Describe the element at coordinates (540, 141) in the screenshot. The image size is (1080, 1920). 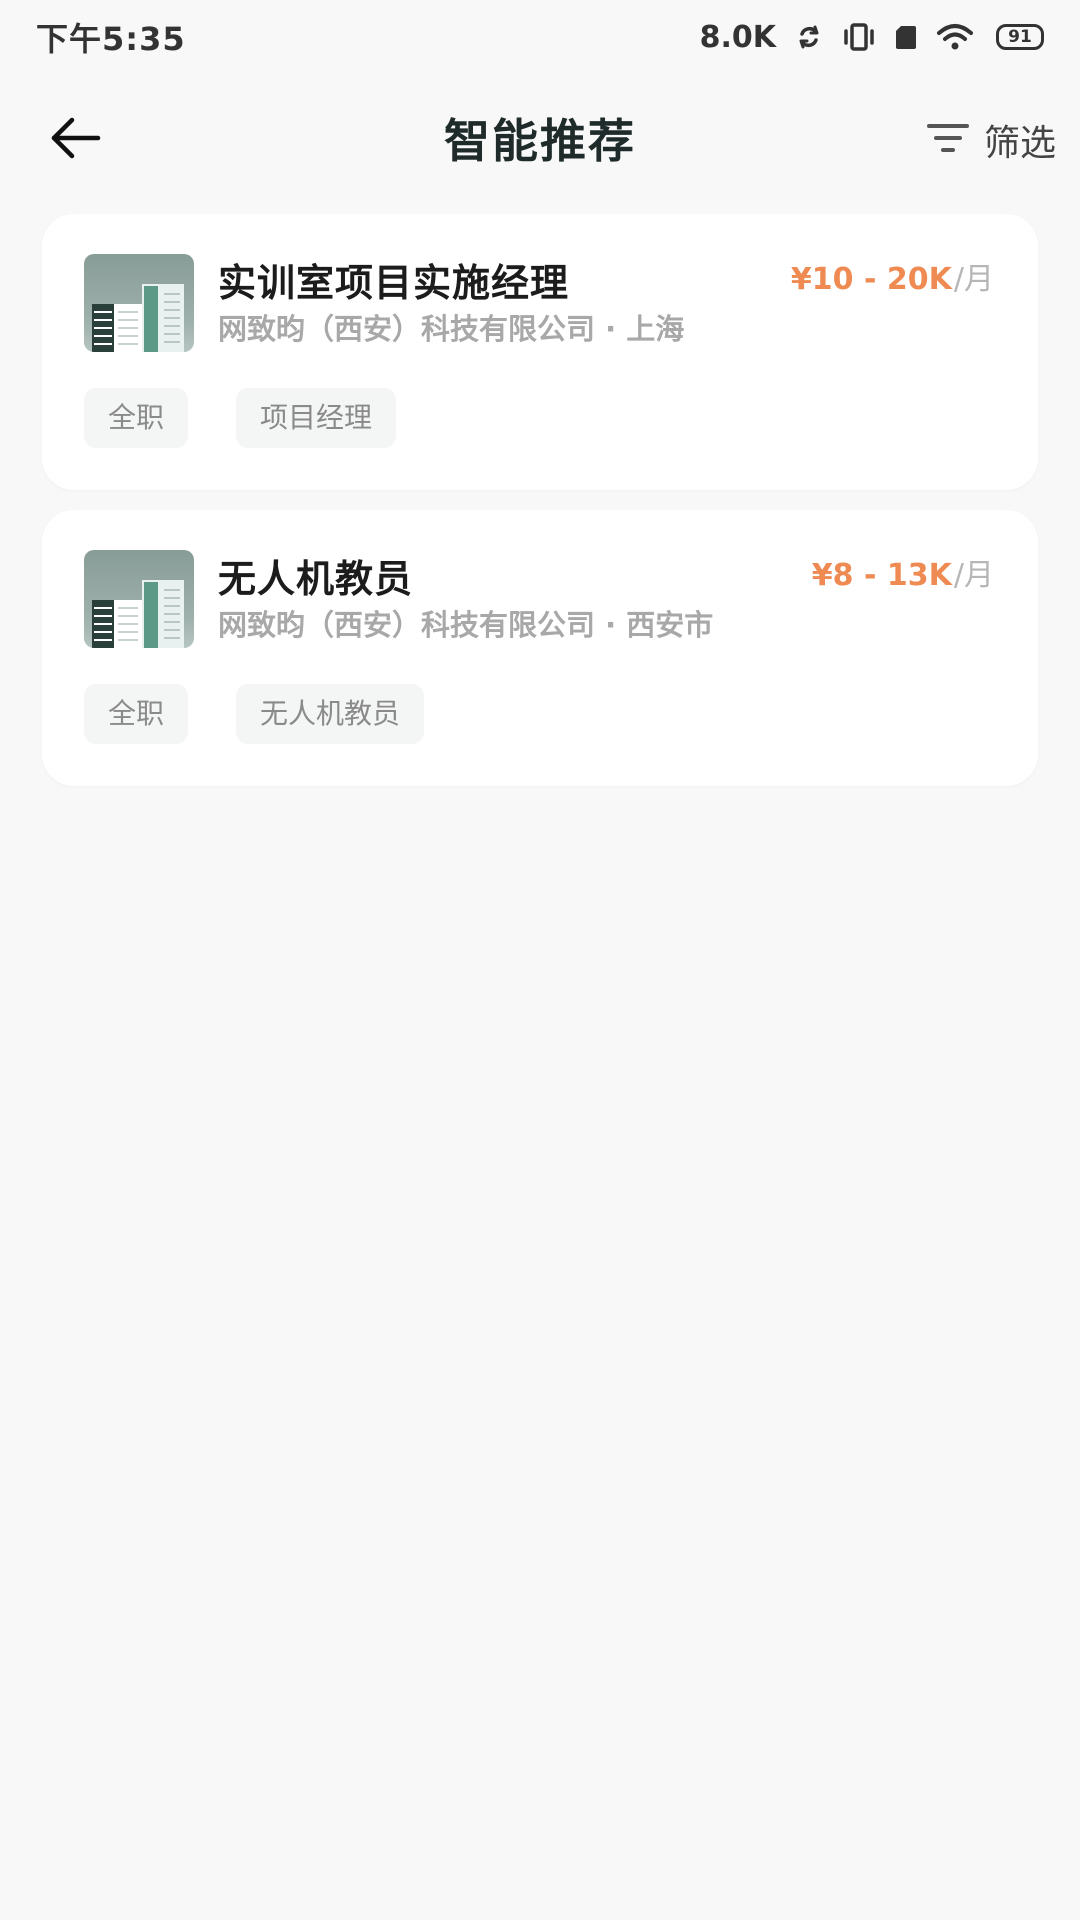
I see `page-title: 智能推荐` at that location.